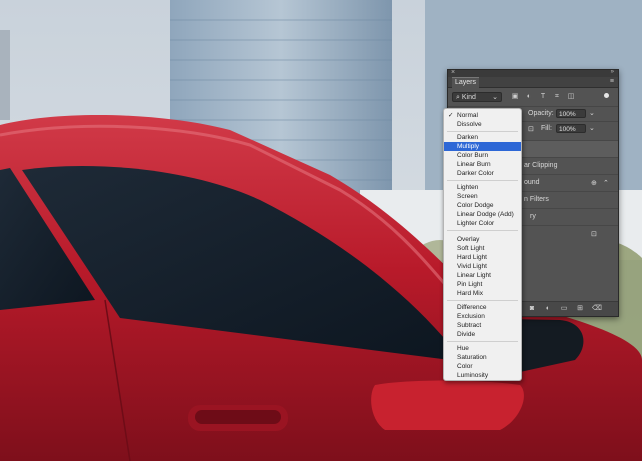  I want to click on panel-titlebar: × », so click(533, 73).